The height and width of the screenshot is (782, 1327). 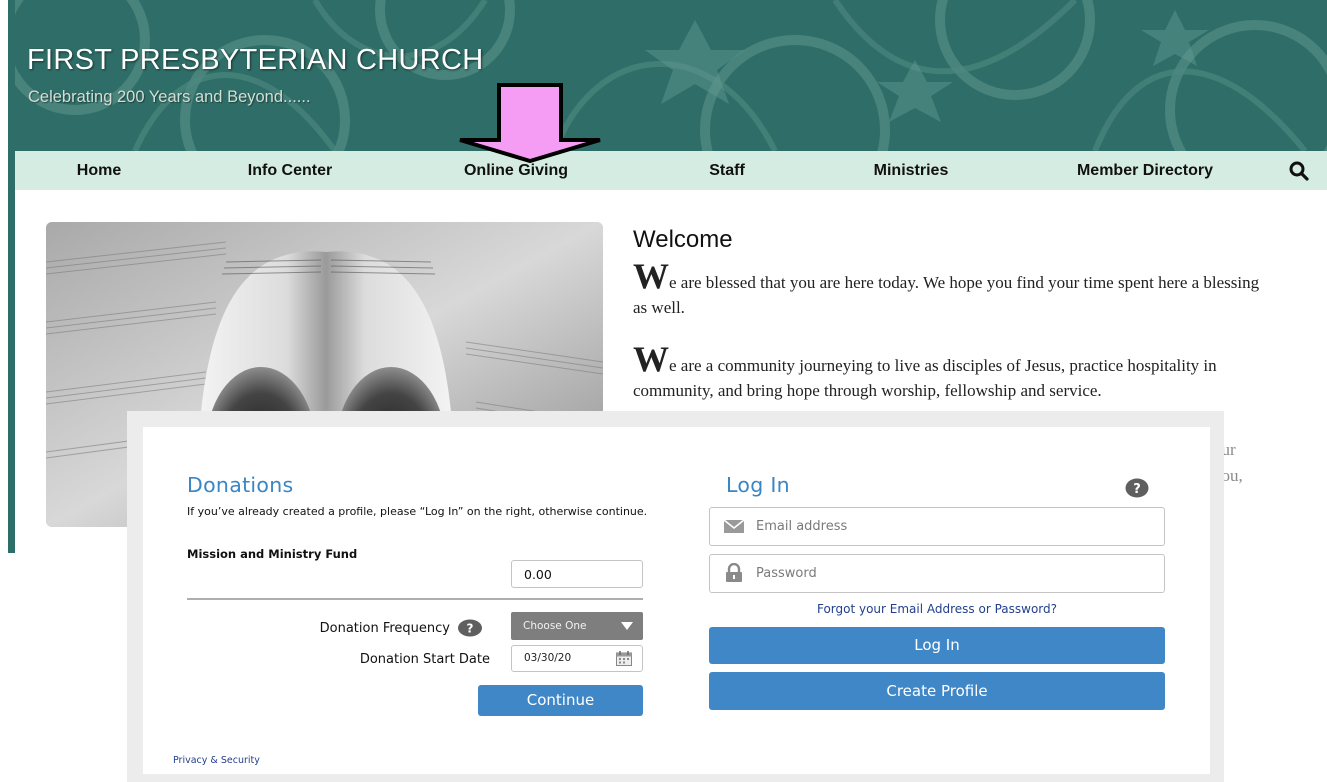 What do you see at coordinates (11, 276) in the screenshot?
I see `site-edge-strip` at bounding box center [11, 276].